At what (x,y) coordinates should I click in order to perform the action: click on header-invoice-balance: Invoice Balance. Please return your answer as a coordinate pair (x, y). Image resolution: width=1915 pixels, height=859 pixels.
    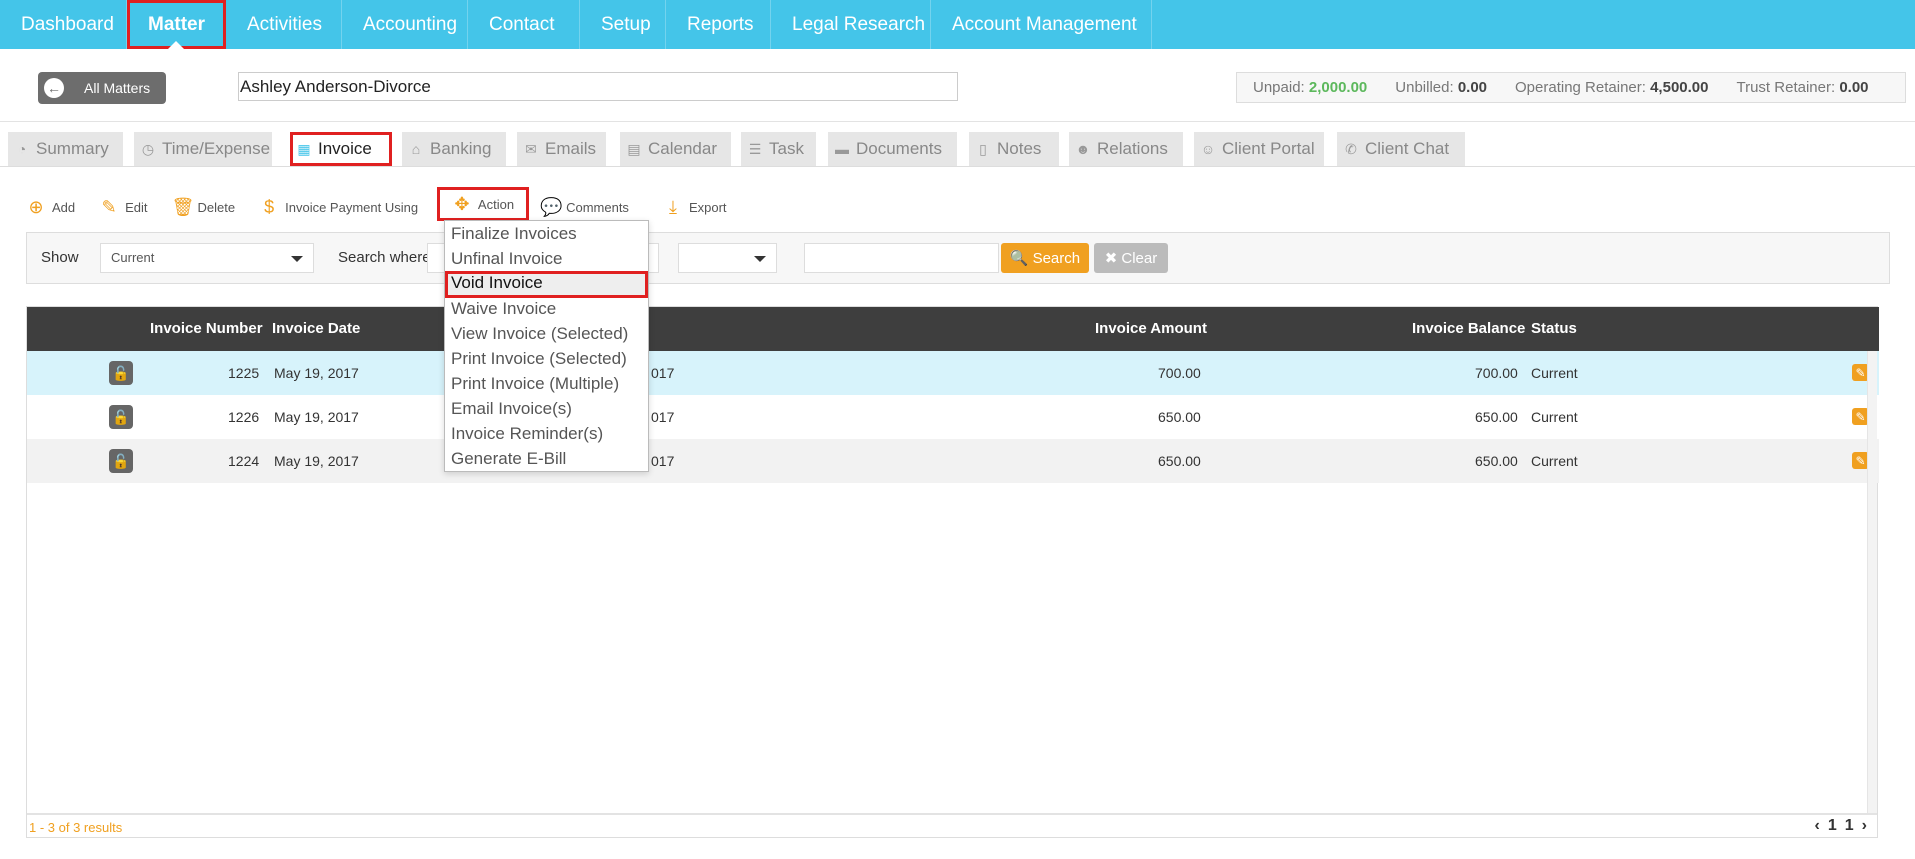
    Looking at the image, I should click on (1468, 328).